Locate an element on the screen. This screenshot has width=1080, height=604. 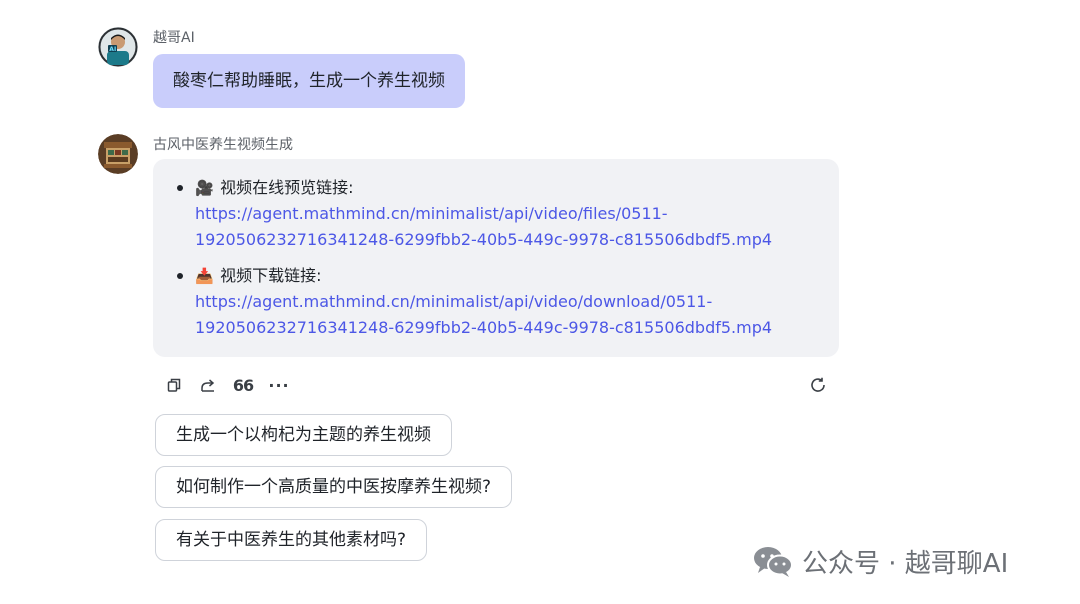
user-sender-name: 越哥AI is located at coordinates (174, 38).